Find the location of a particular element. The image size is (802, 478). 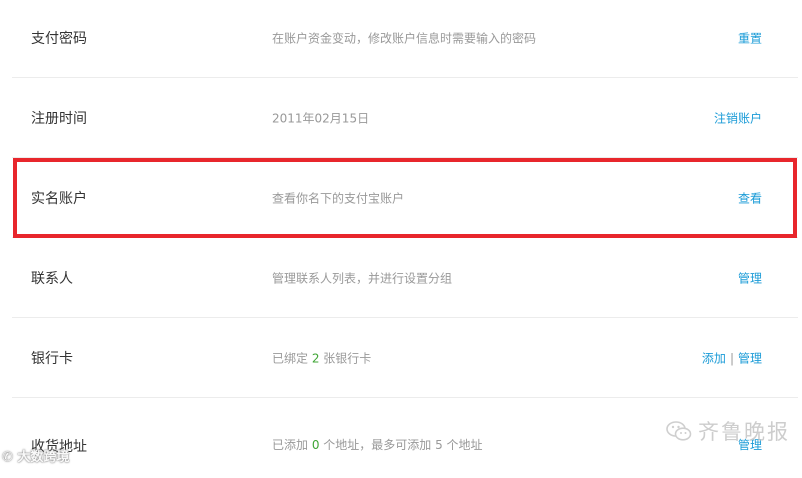

watermark-left-text: 大数跨境 is located at coordinates (43, 457).